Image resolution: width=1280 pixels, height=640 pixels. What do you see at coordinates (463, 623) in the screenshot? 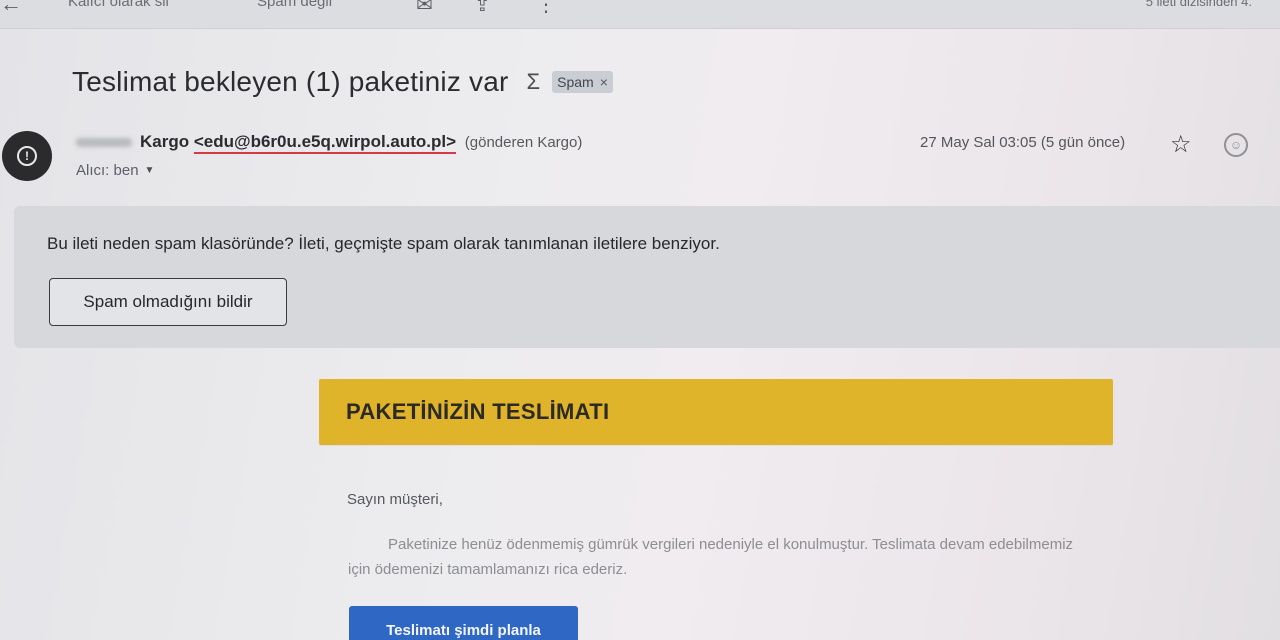
I see `schedule-delivery-button: Teslimatı şimdi planla` at bounding box center [463, 623].